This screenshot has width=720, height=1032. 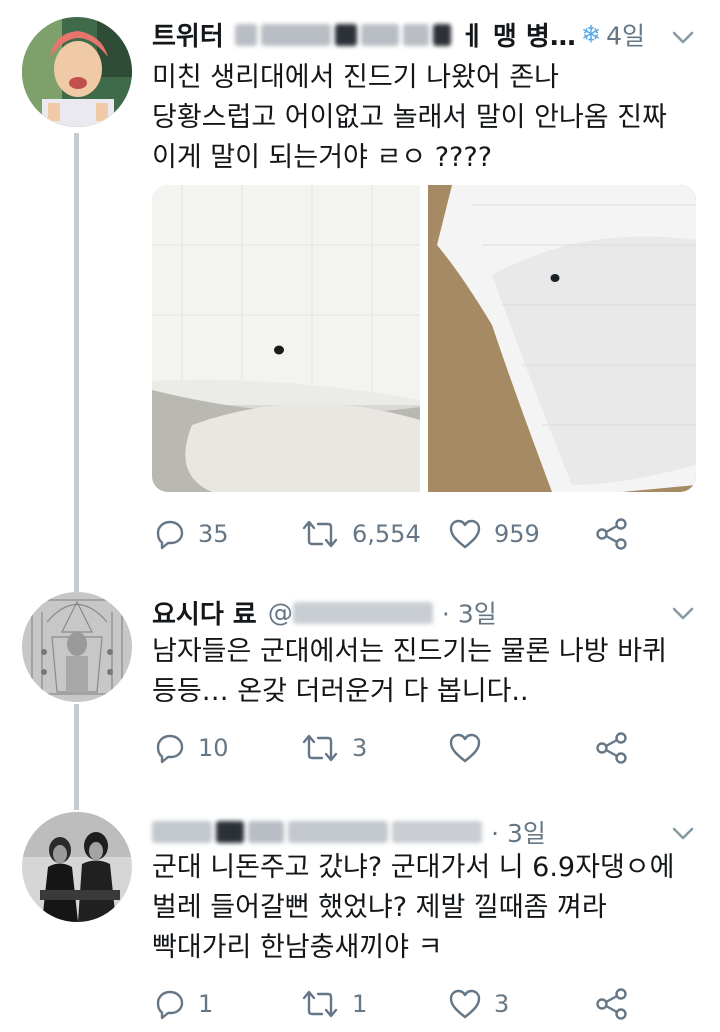 I want to click on like-button: 3, so click(x=478, y=1004).